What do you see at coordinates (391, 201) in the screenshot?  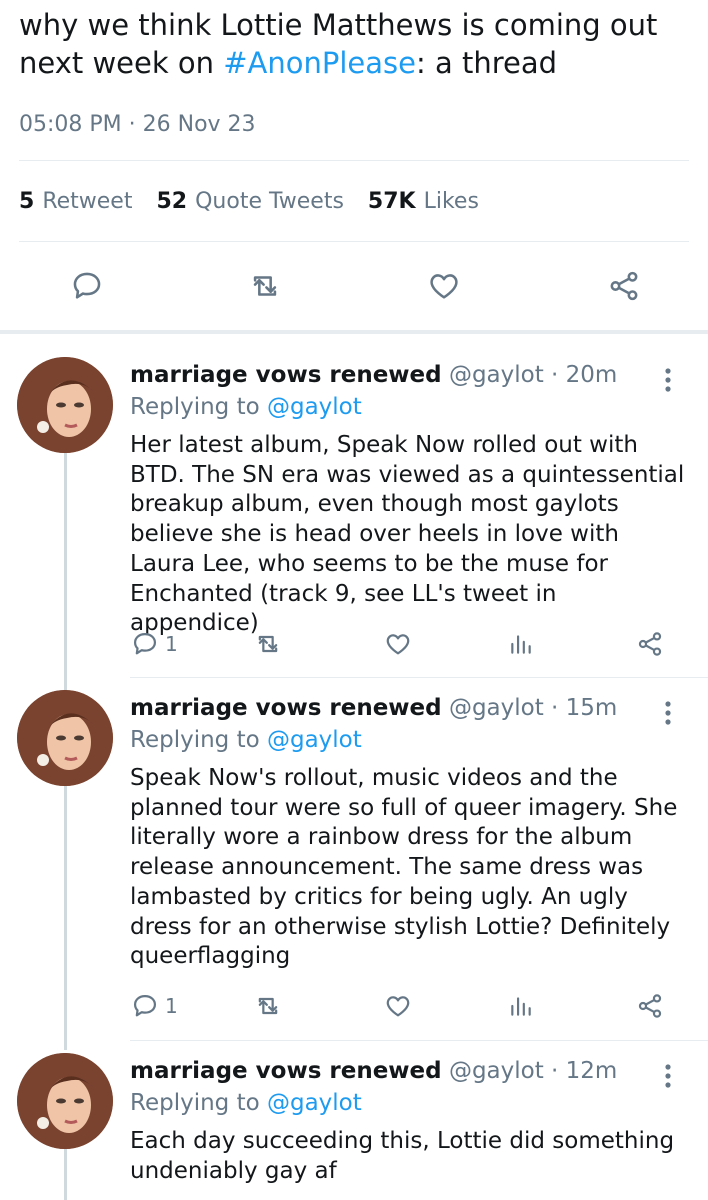 I see `likes-count: 57K` at bounding box center [391, 201].